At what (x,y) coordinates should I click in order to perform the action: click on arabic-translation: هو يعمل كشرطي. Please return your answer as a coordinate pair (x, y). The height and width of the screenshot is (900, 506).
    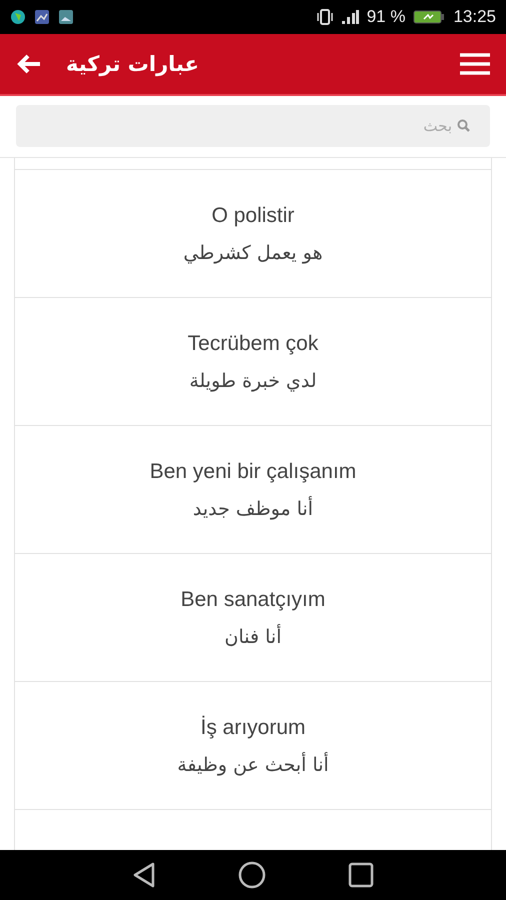
    Looking at the image, I should click on (253, 253).